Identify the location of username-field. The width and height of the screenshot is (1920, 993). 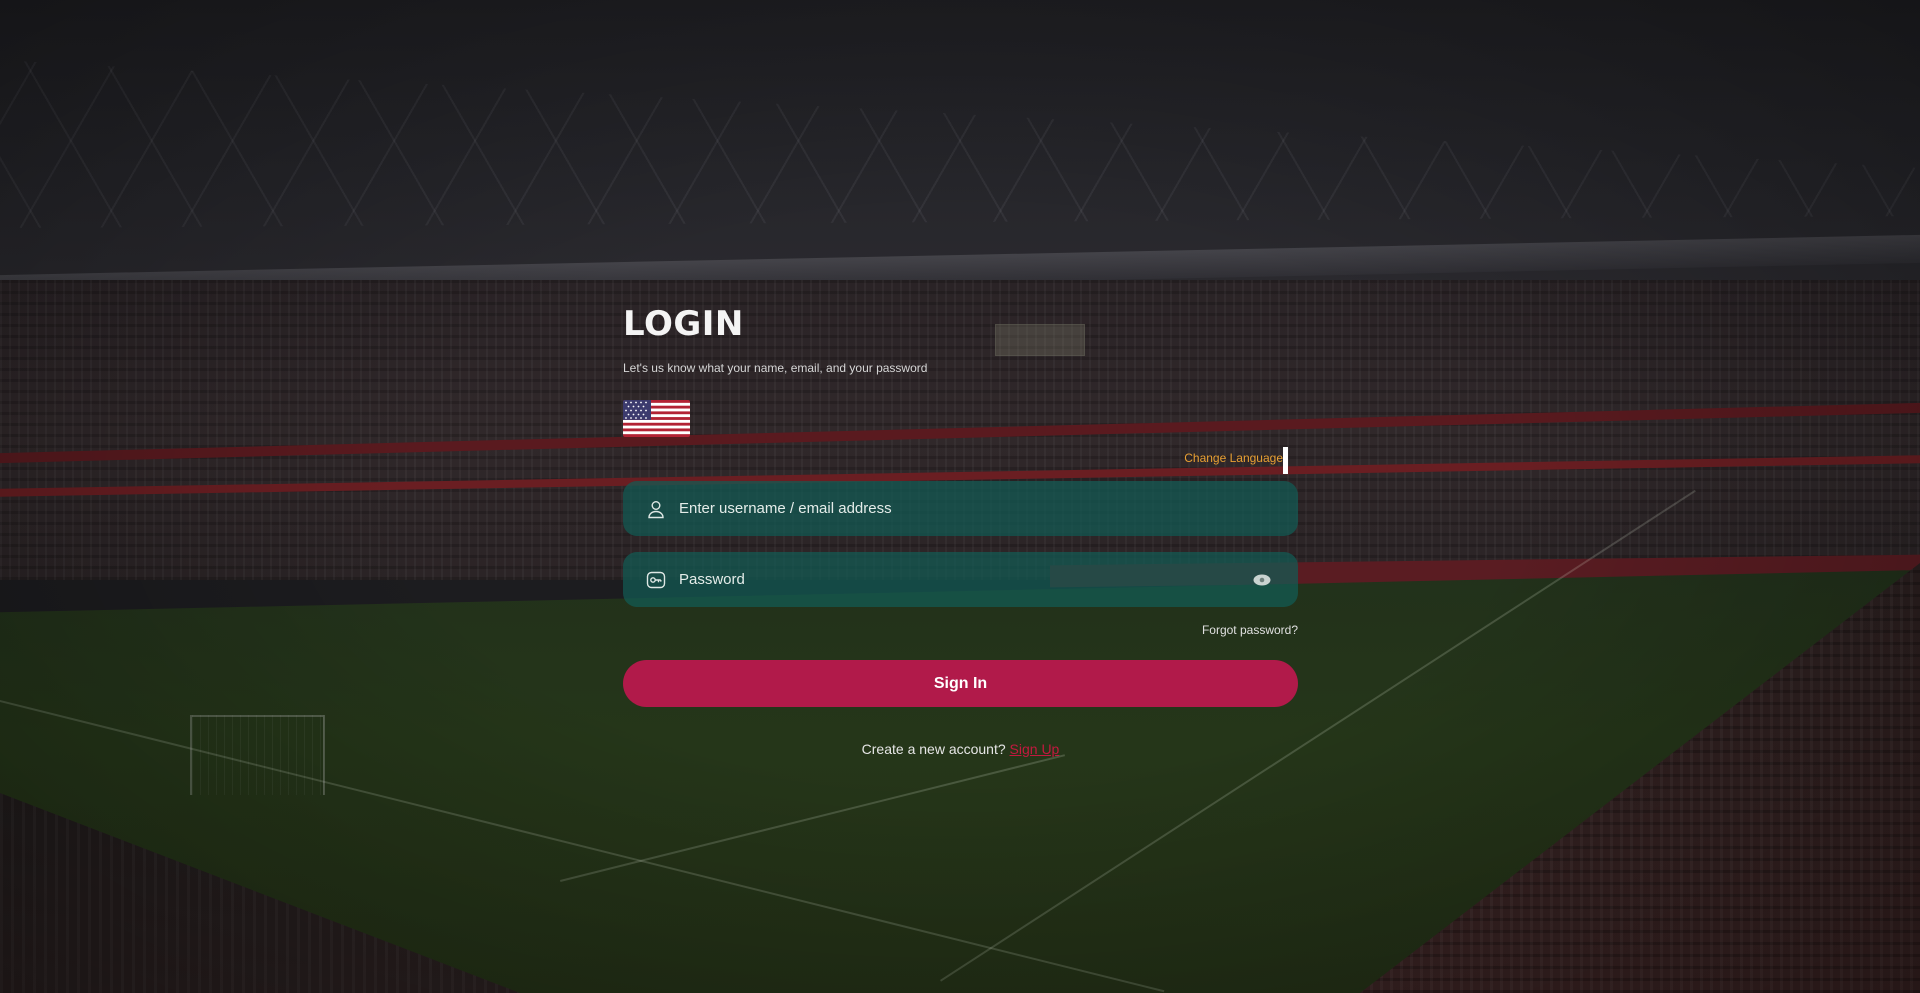
(960, 508).